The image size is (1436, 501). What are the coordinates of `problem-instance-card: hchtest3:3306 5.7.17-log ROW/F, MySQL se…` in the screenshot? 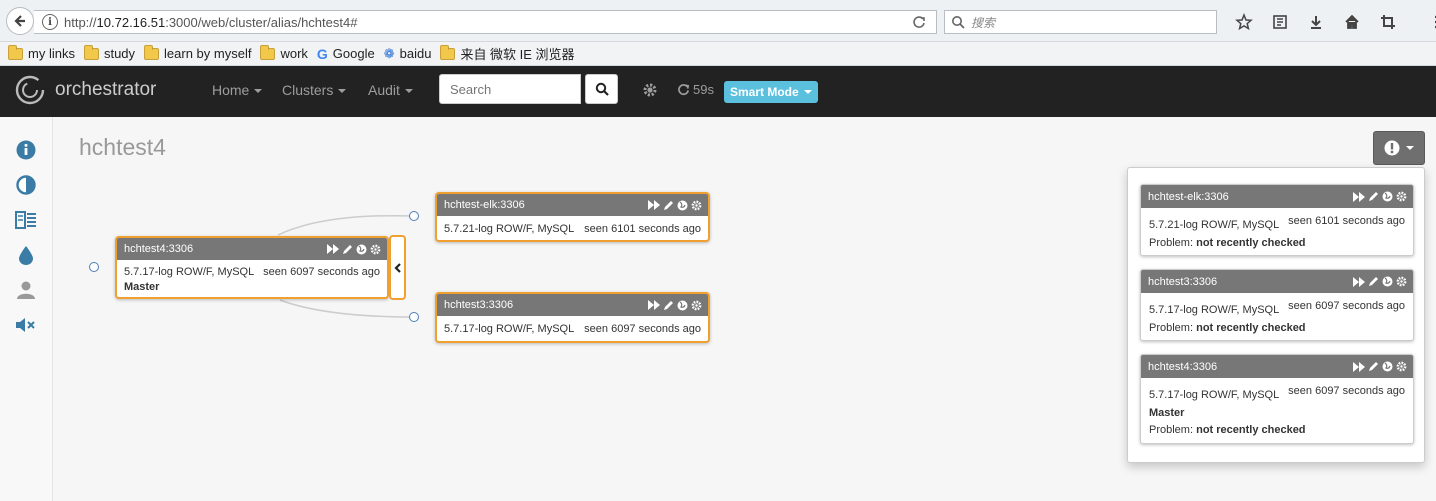 It's located at (1277, 305).